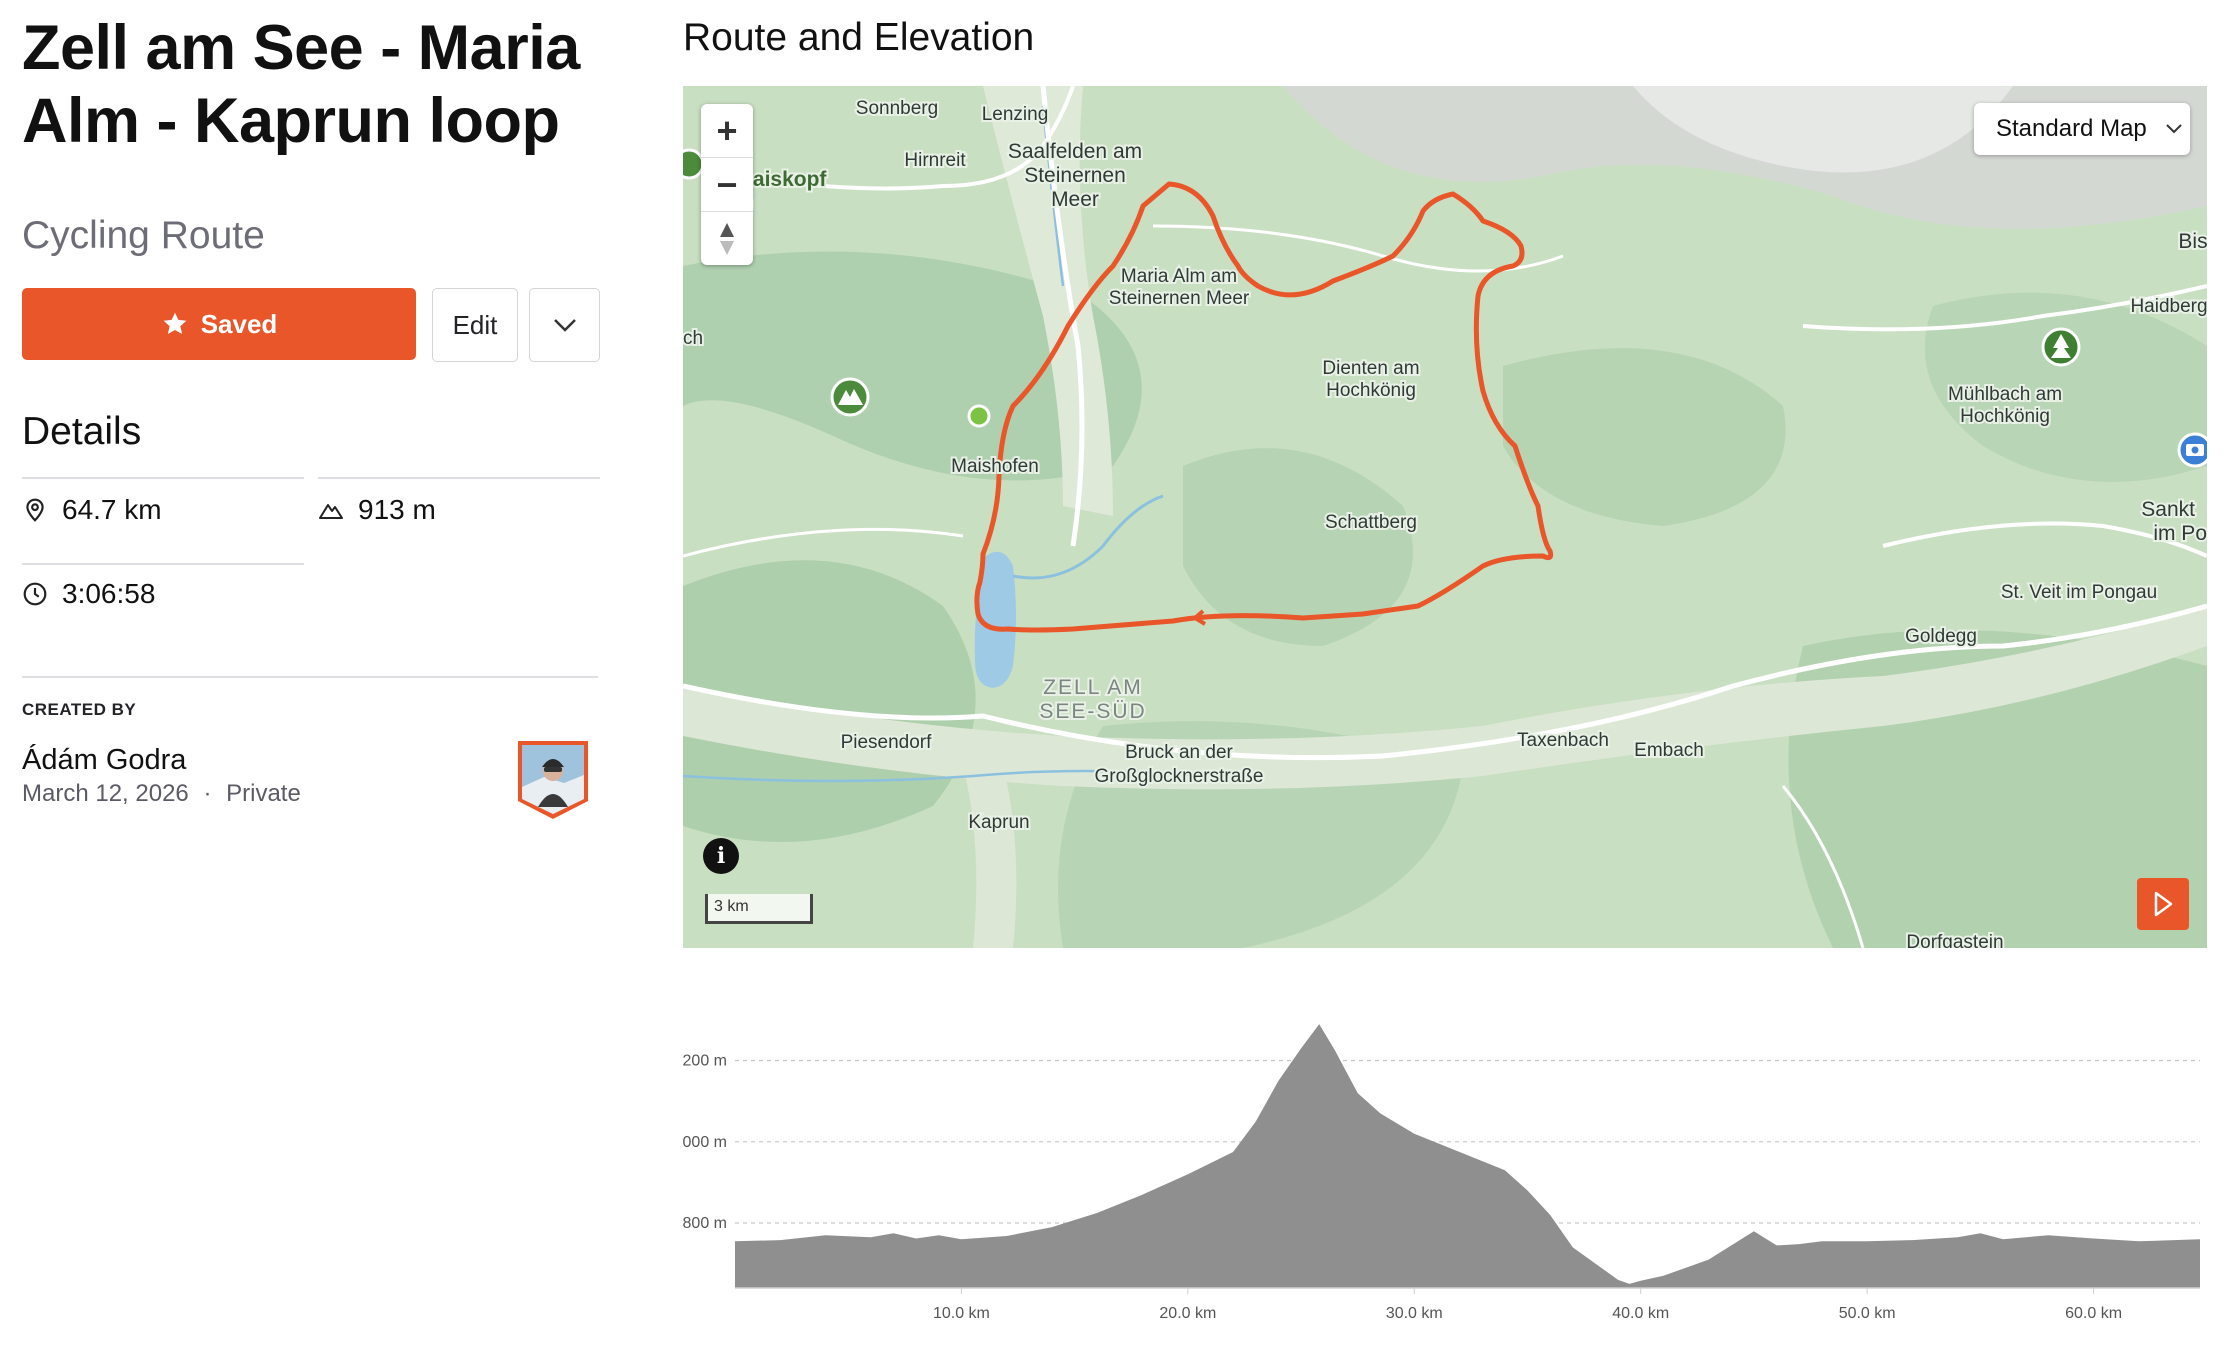  I want to click on y-tick-label: 1,200 m, so click(705, 1061).